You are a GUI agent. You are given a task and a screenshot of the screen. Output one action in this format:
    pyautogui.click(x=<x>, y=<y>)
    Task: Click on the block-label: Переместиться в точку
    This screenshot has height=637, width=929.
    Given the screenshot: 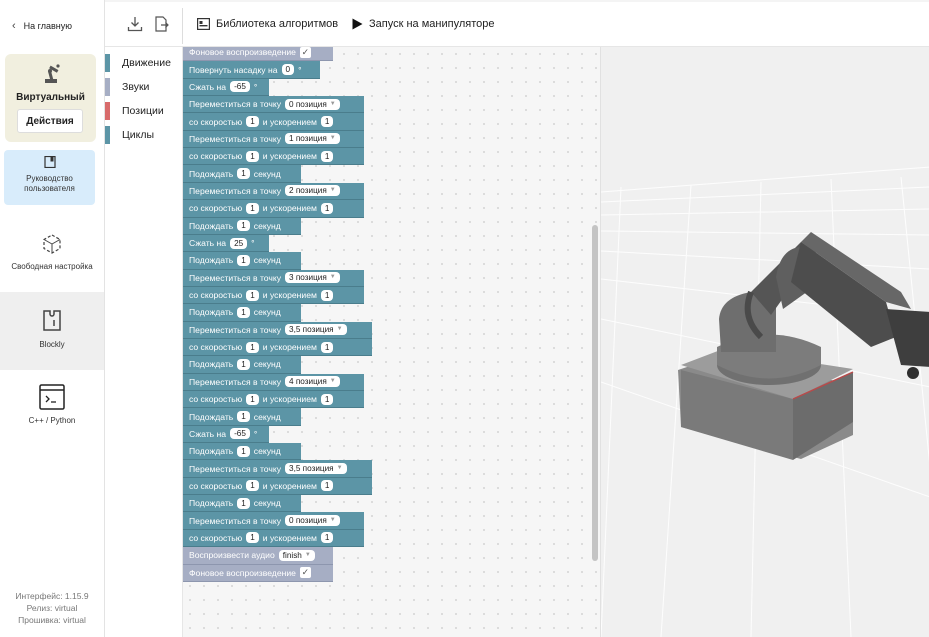 What is the action you would take?
    pyautogui.click(x=235, y=520)
    